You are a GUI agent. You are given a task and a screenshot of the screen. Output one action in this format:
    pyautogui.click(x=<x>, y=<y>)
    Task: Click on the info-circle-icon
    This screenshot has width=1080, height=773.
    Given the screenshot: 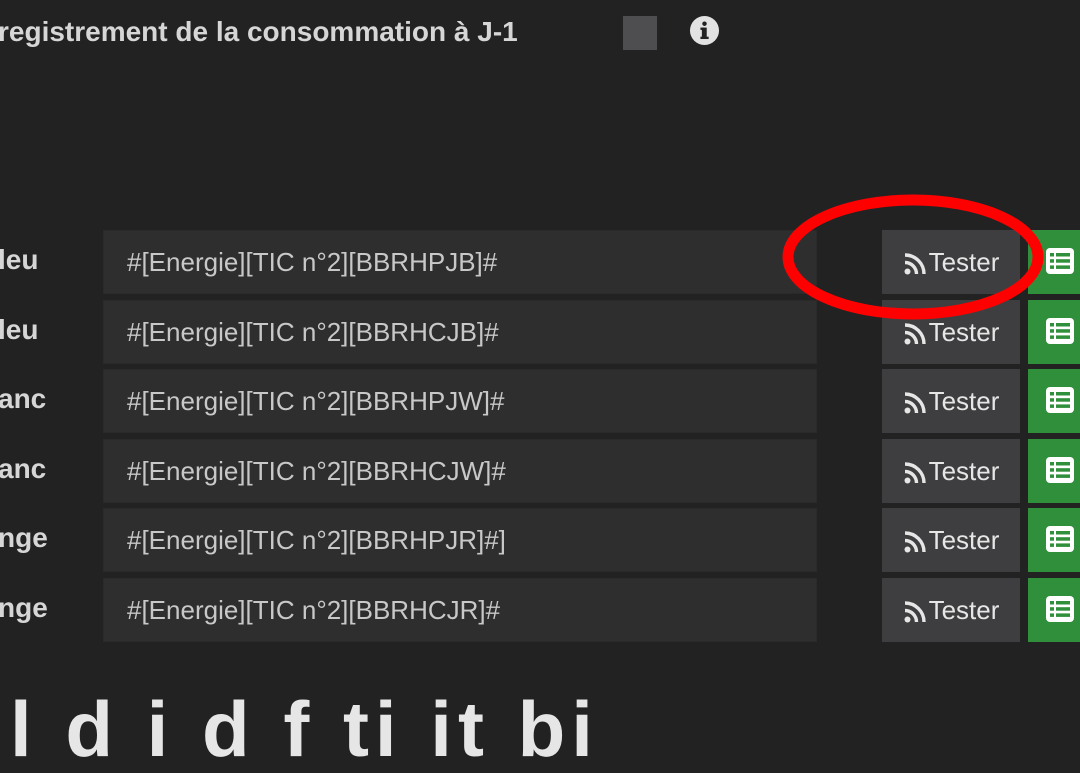 What is the action you would take?
    pyautogui.click(x=704, y=30)
    